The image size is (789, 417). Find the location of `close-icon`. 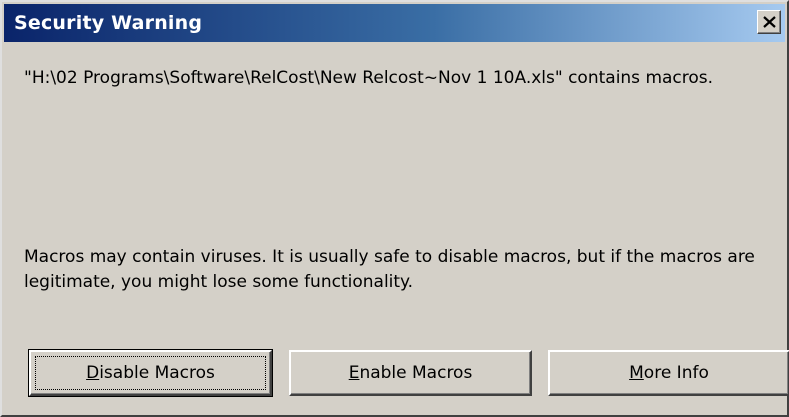

close-icon is located at coordinates (769, 22).